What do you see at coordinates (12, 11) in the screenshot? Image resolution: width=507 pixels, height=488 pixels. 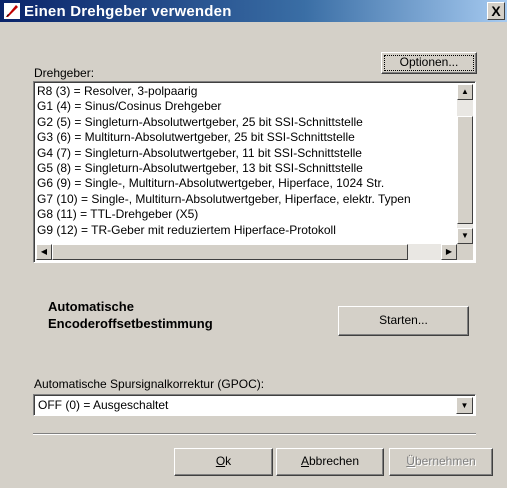 I see `app-icon` at bounding box center [12, 11].